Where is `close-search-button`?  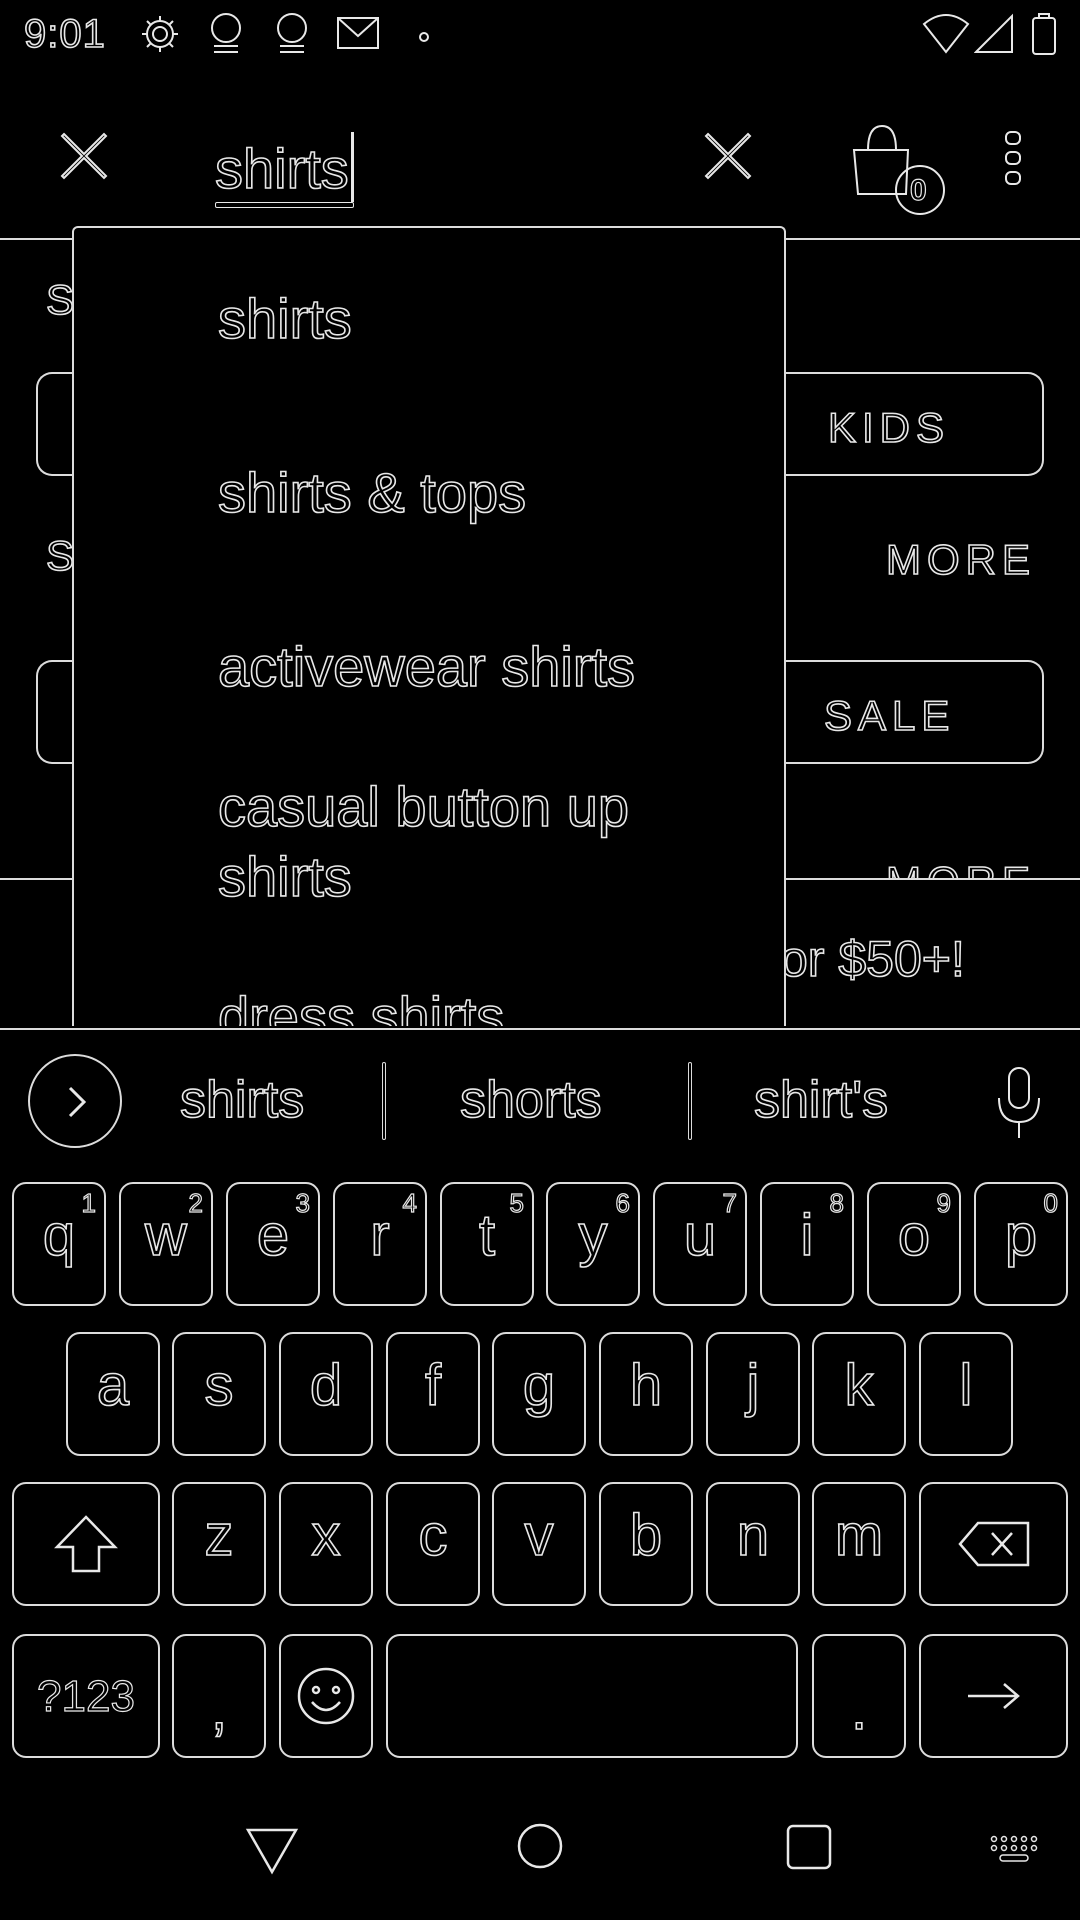
close-search-button is located at coordinates (84, 156).